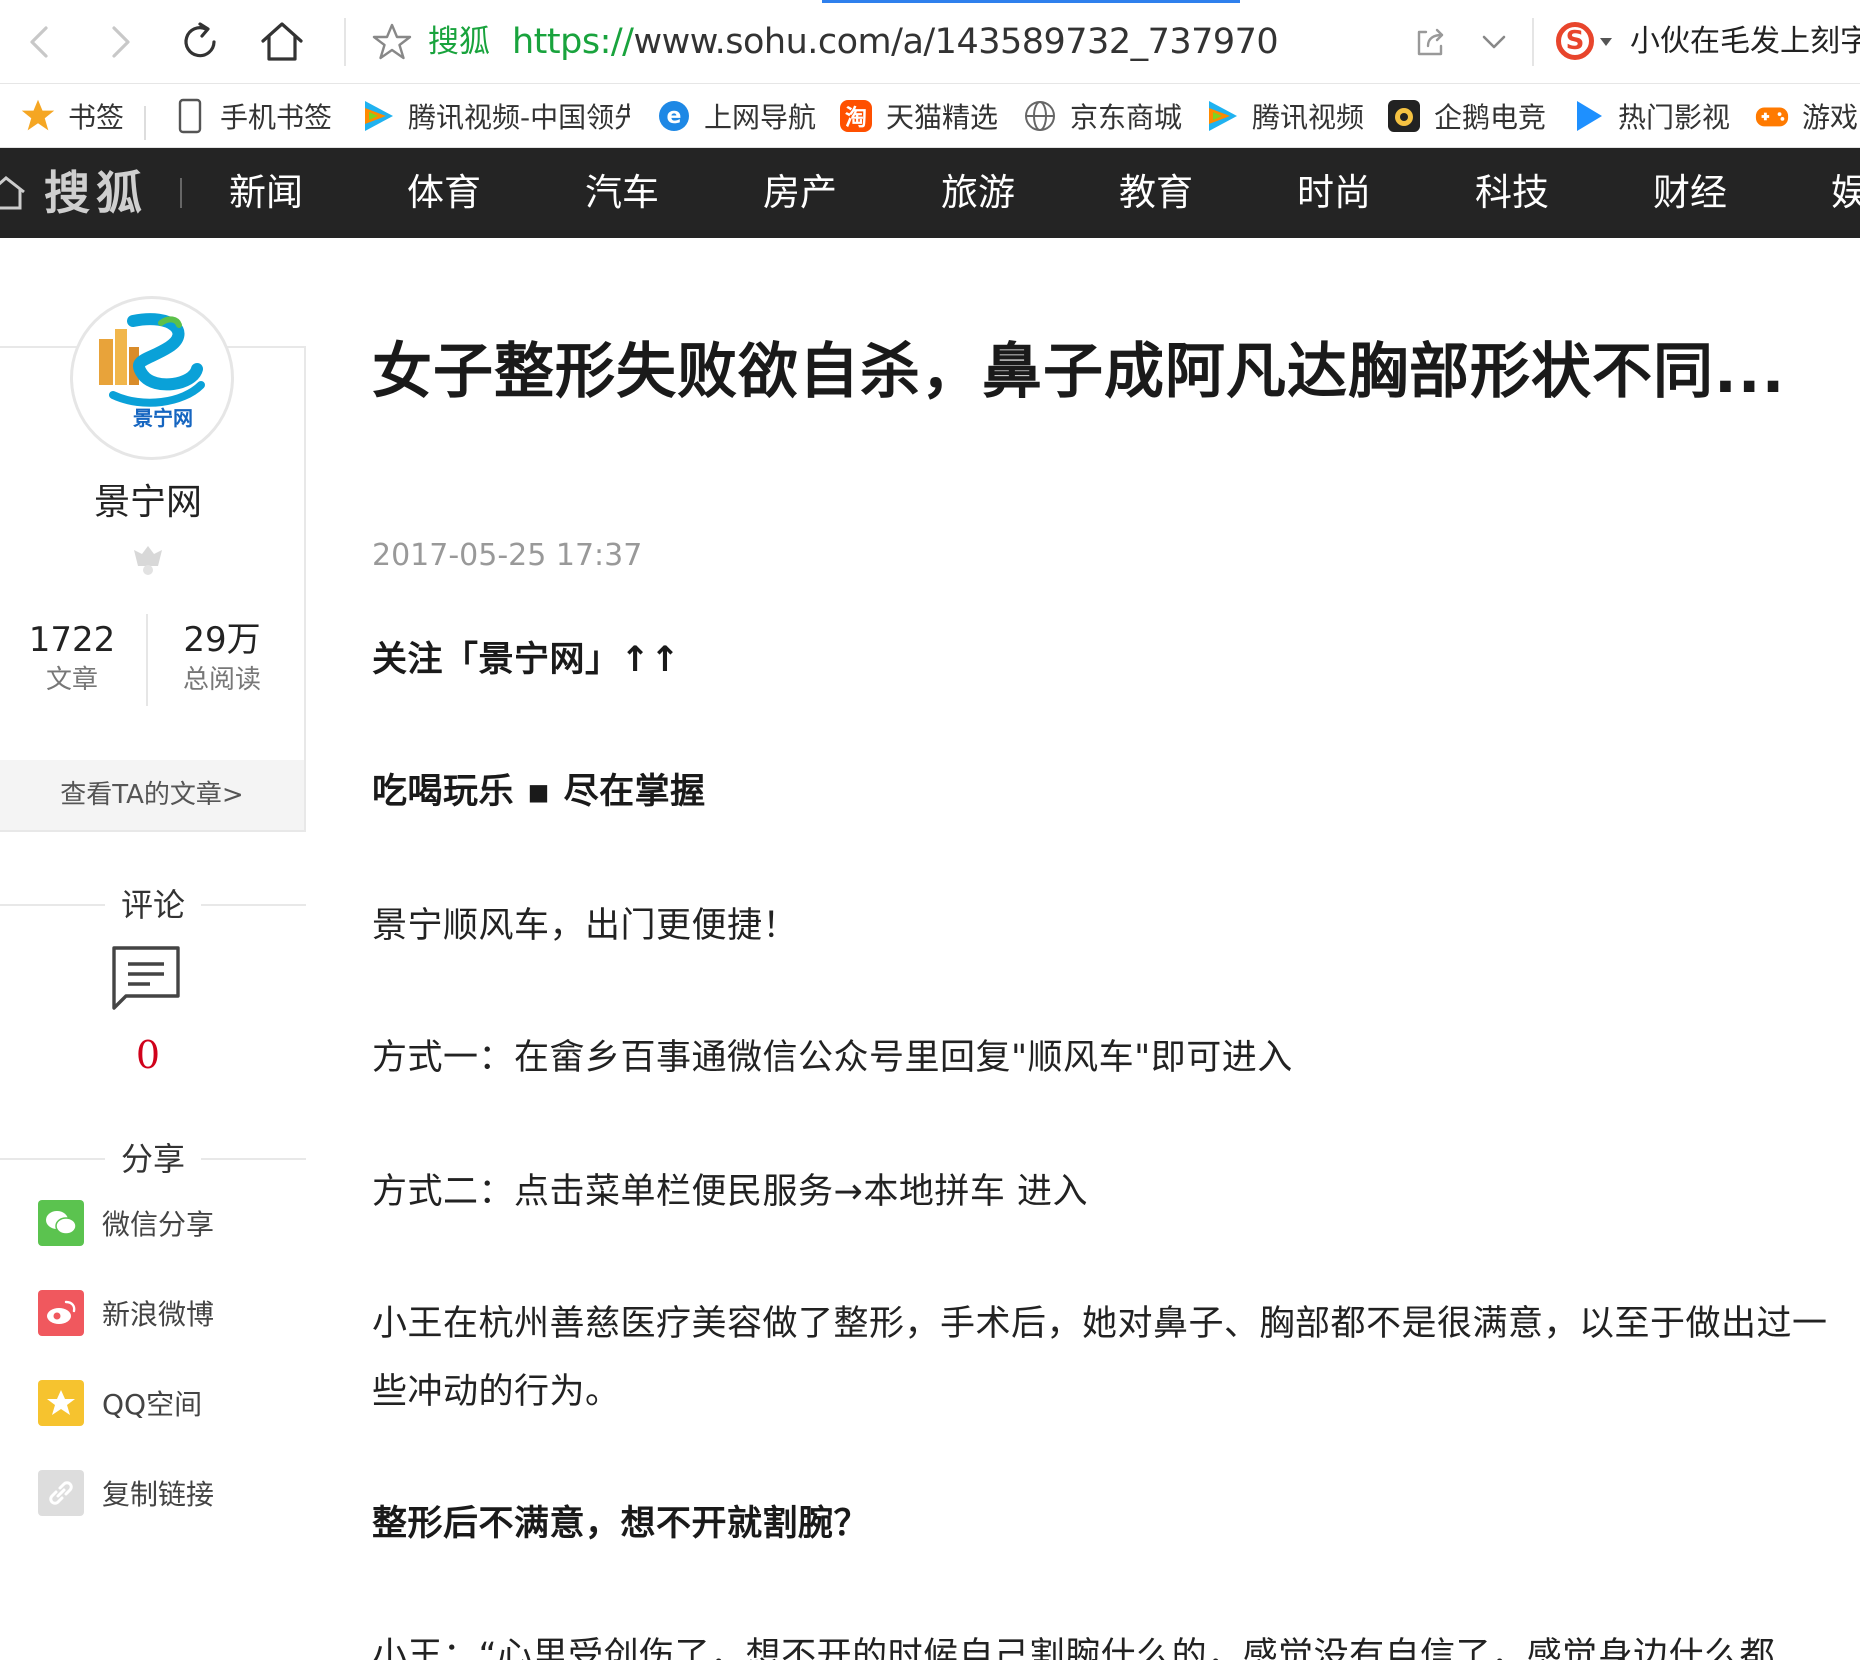 This screenshot has height=1660, width=1860. Describe the element at coordinates (622, 193) in the screenshot. I see `nav-item-auto: 汽车` at that location.